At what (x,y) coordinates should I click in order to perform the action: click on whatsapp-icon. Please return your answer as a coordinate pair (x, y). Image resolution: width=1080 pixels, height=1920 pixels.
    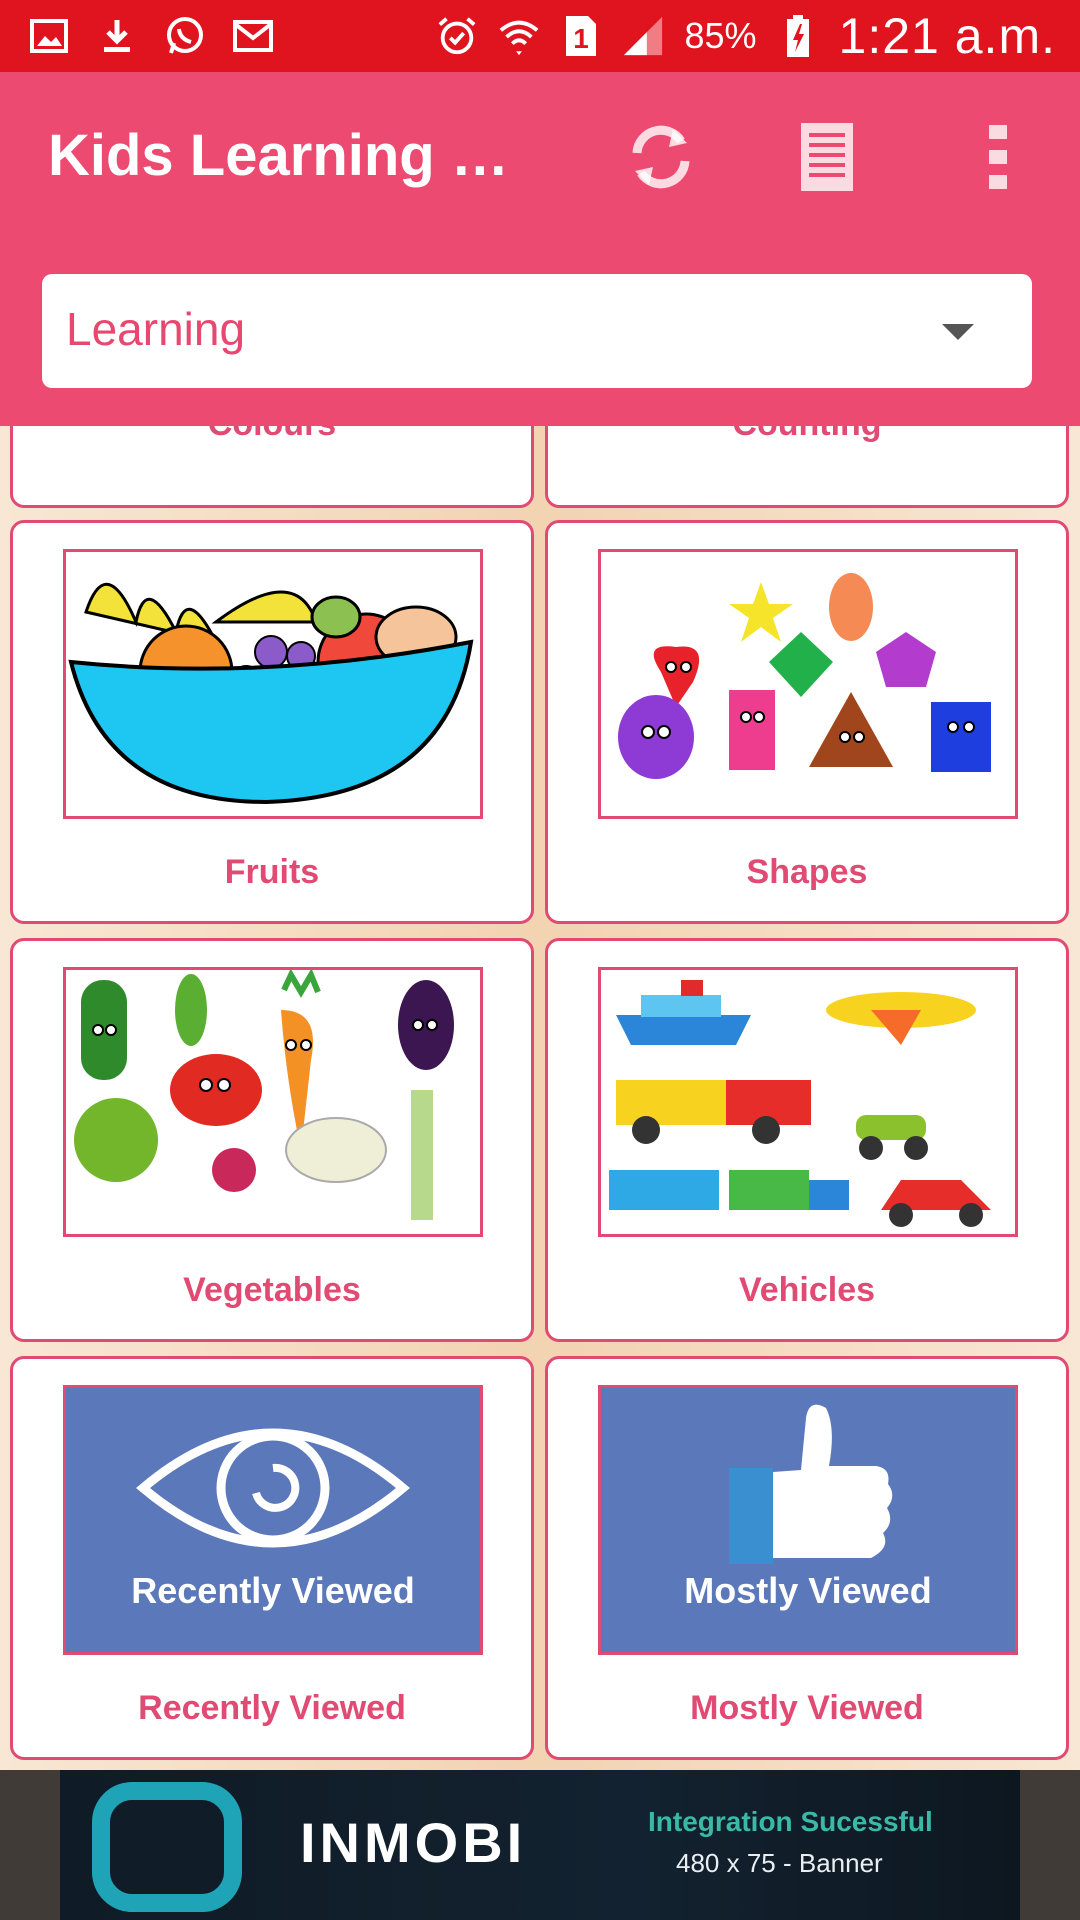
    Looking at the image, I should click on (185, 36).